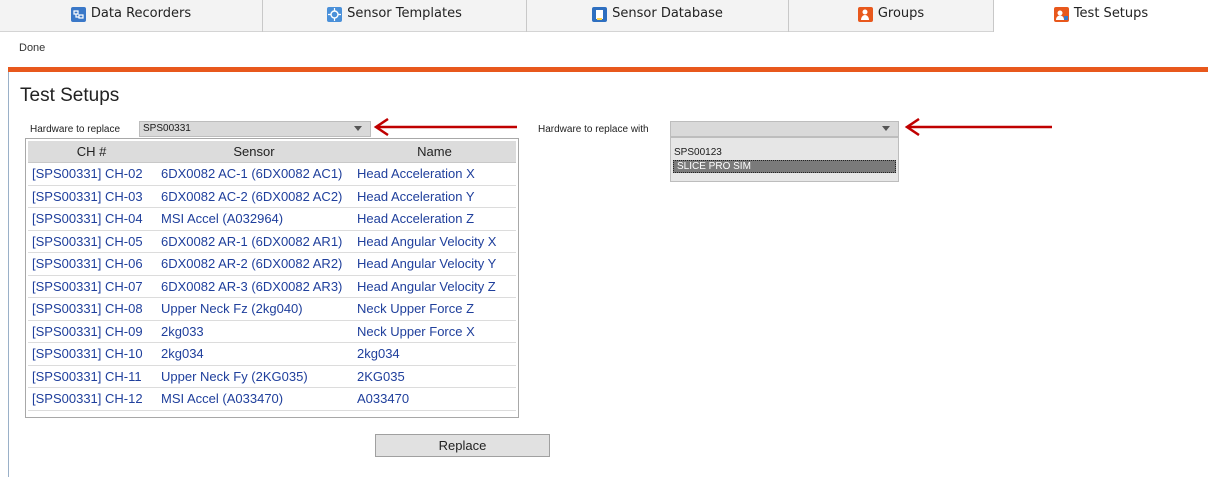  Describe the element at coordinates (434, 151) in the screenshot. I see `column-header-name: Name` at that location.